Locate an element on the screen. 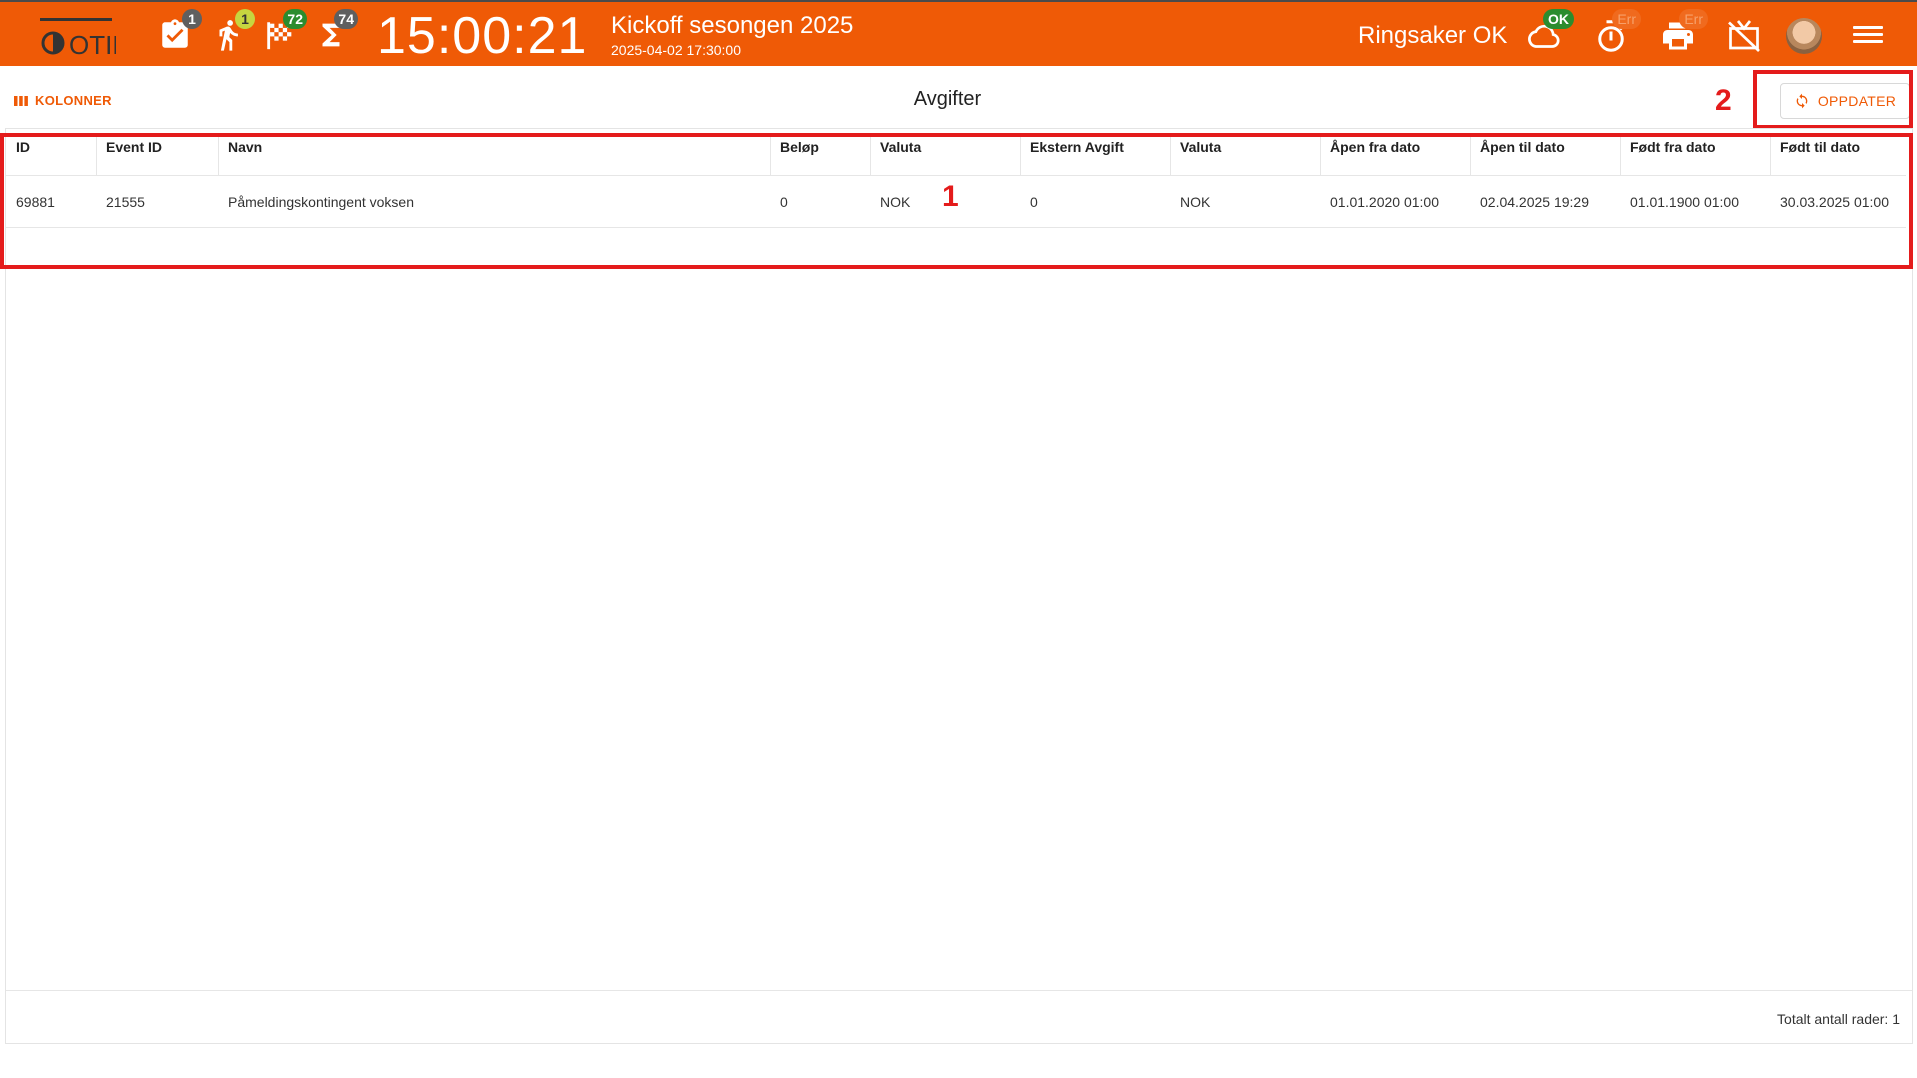 Image resolution: width=1917 pixels, height=1078 pixels. user-avatar is located at coordinates (1804, 36).